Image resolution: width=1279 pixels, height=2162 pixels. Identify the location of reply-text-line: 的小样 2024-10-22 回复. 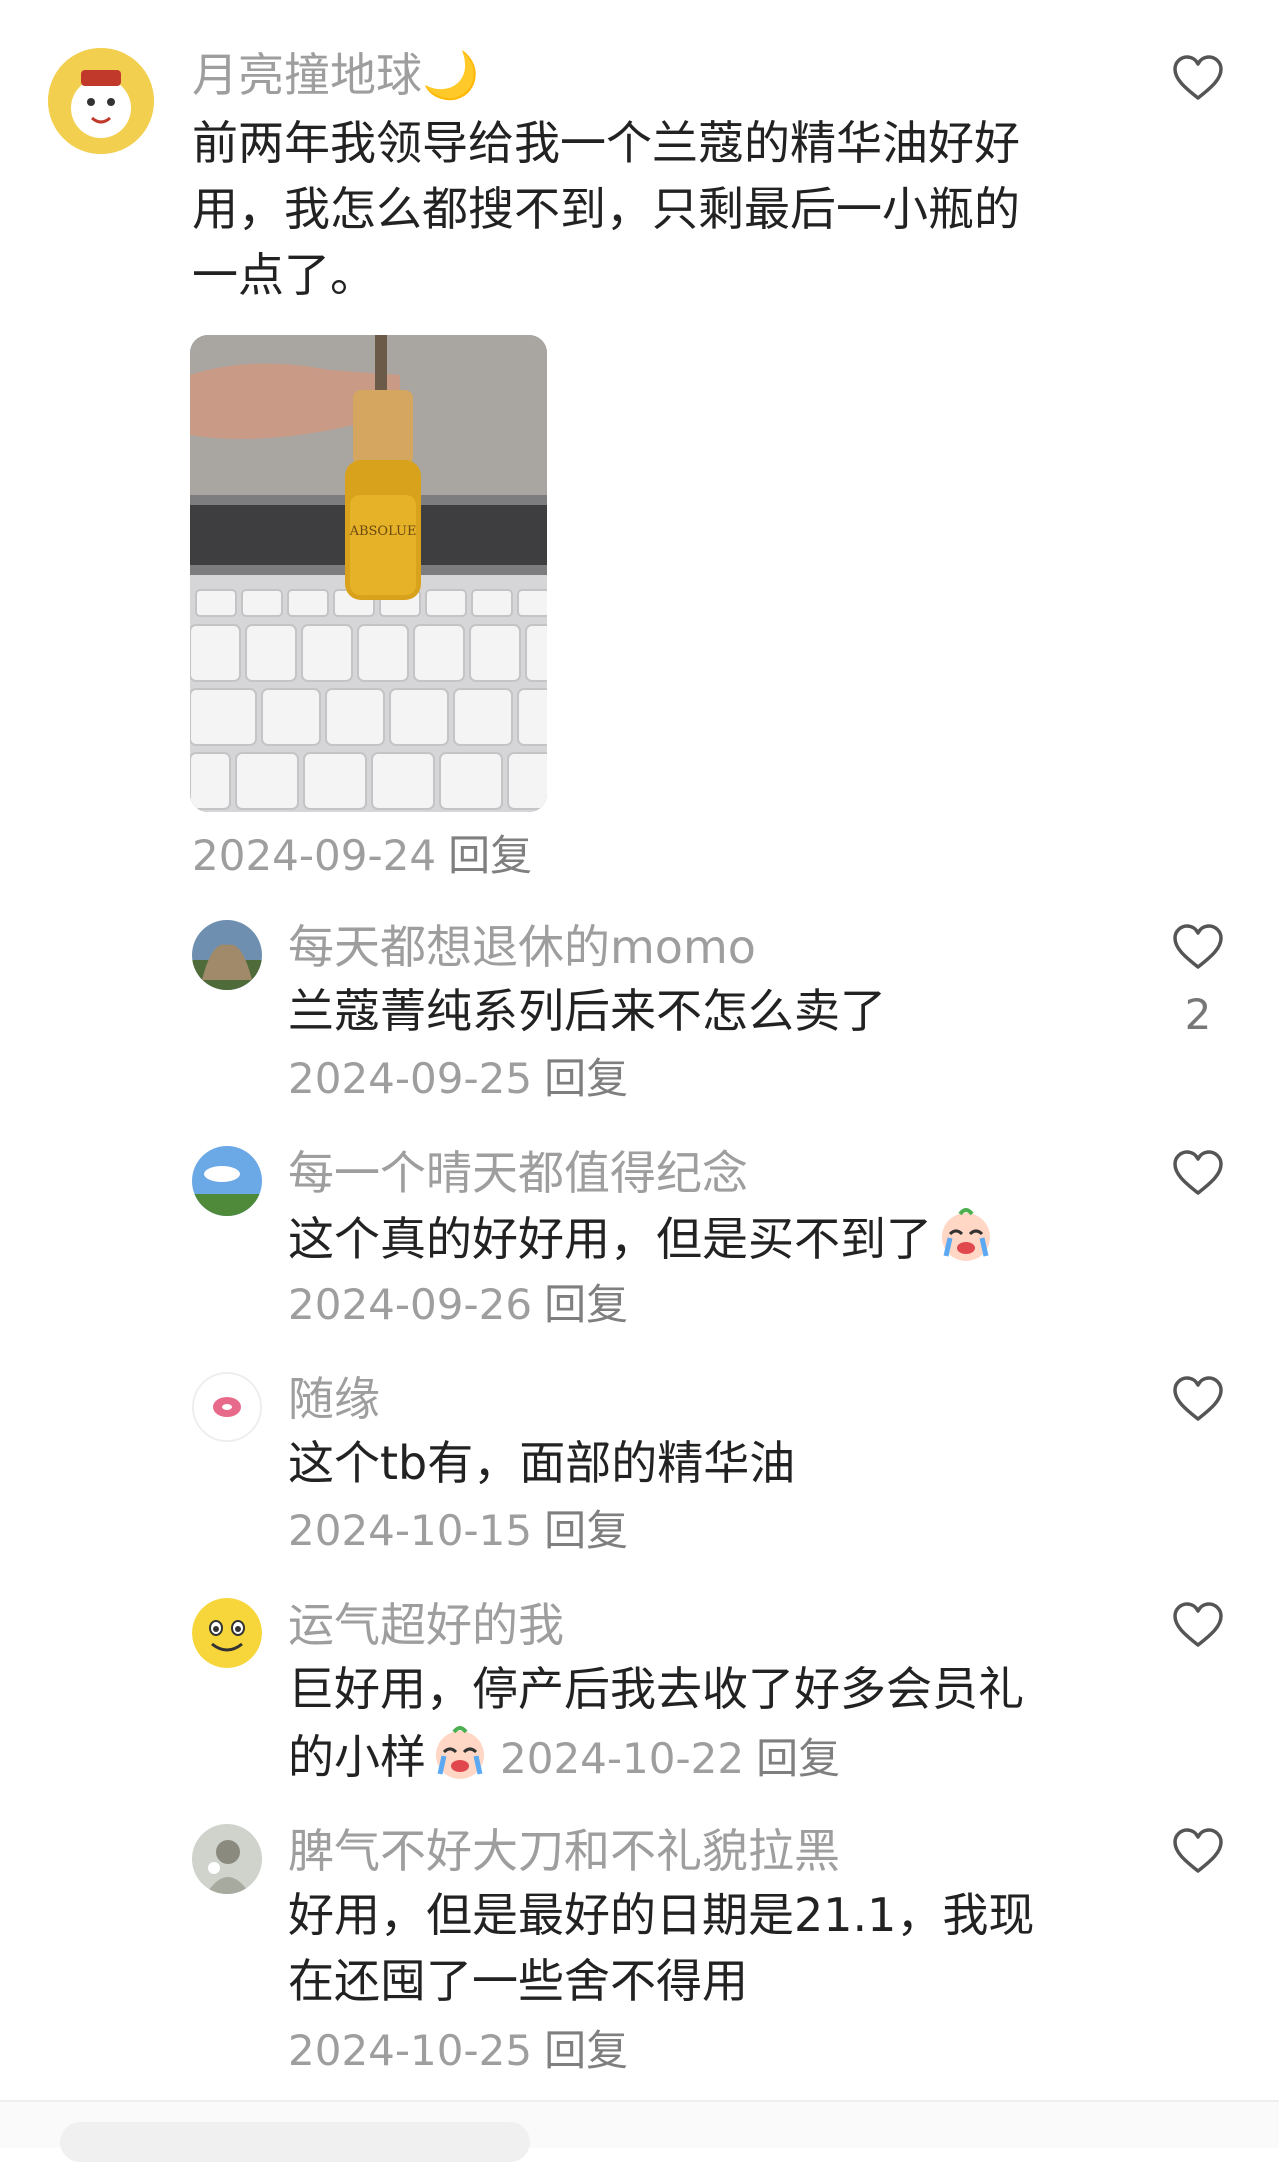
(564, 1760).